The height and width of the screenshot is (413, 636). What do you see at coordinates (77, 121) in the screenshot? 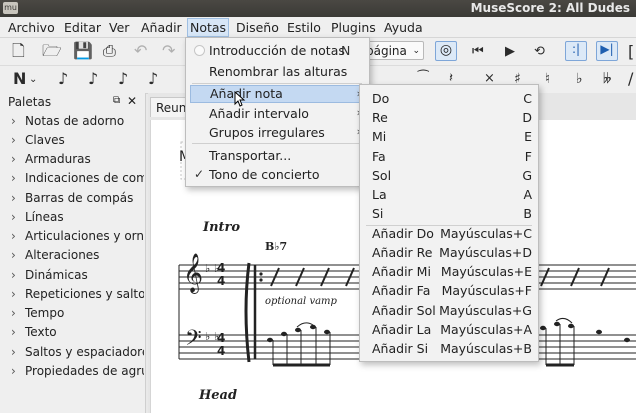
I see `palette-item: › Notas de adorno` at bounding box center [77, 121].